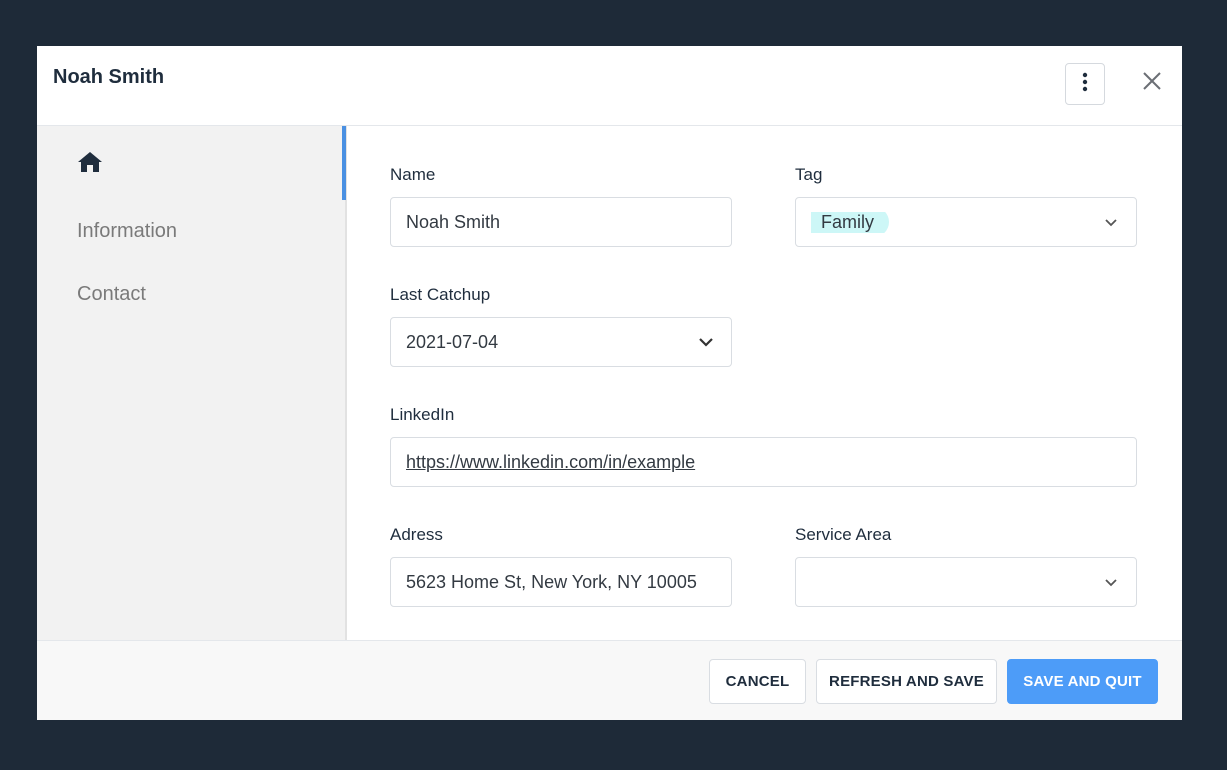 This screenshot has height=770, width=1227. I want to click on address-value: 5623 Home St, New York, NY 10005, so click(551, 581).